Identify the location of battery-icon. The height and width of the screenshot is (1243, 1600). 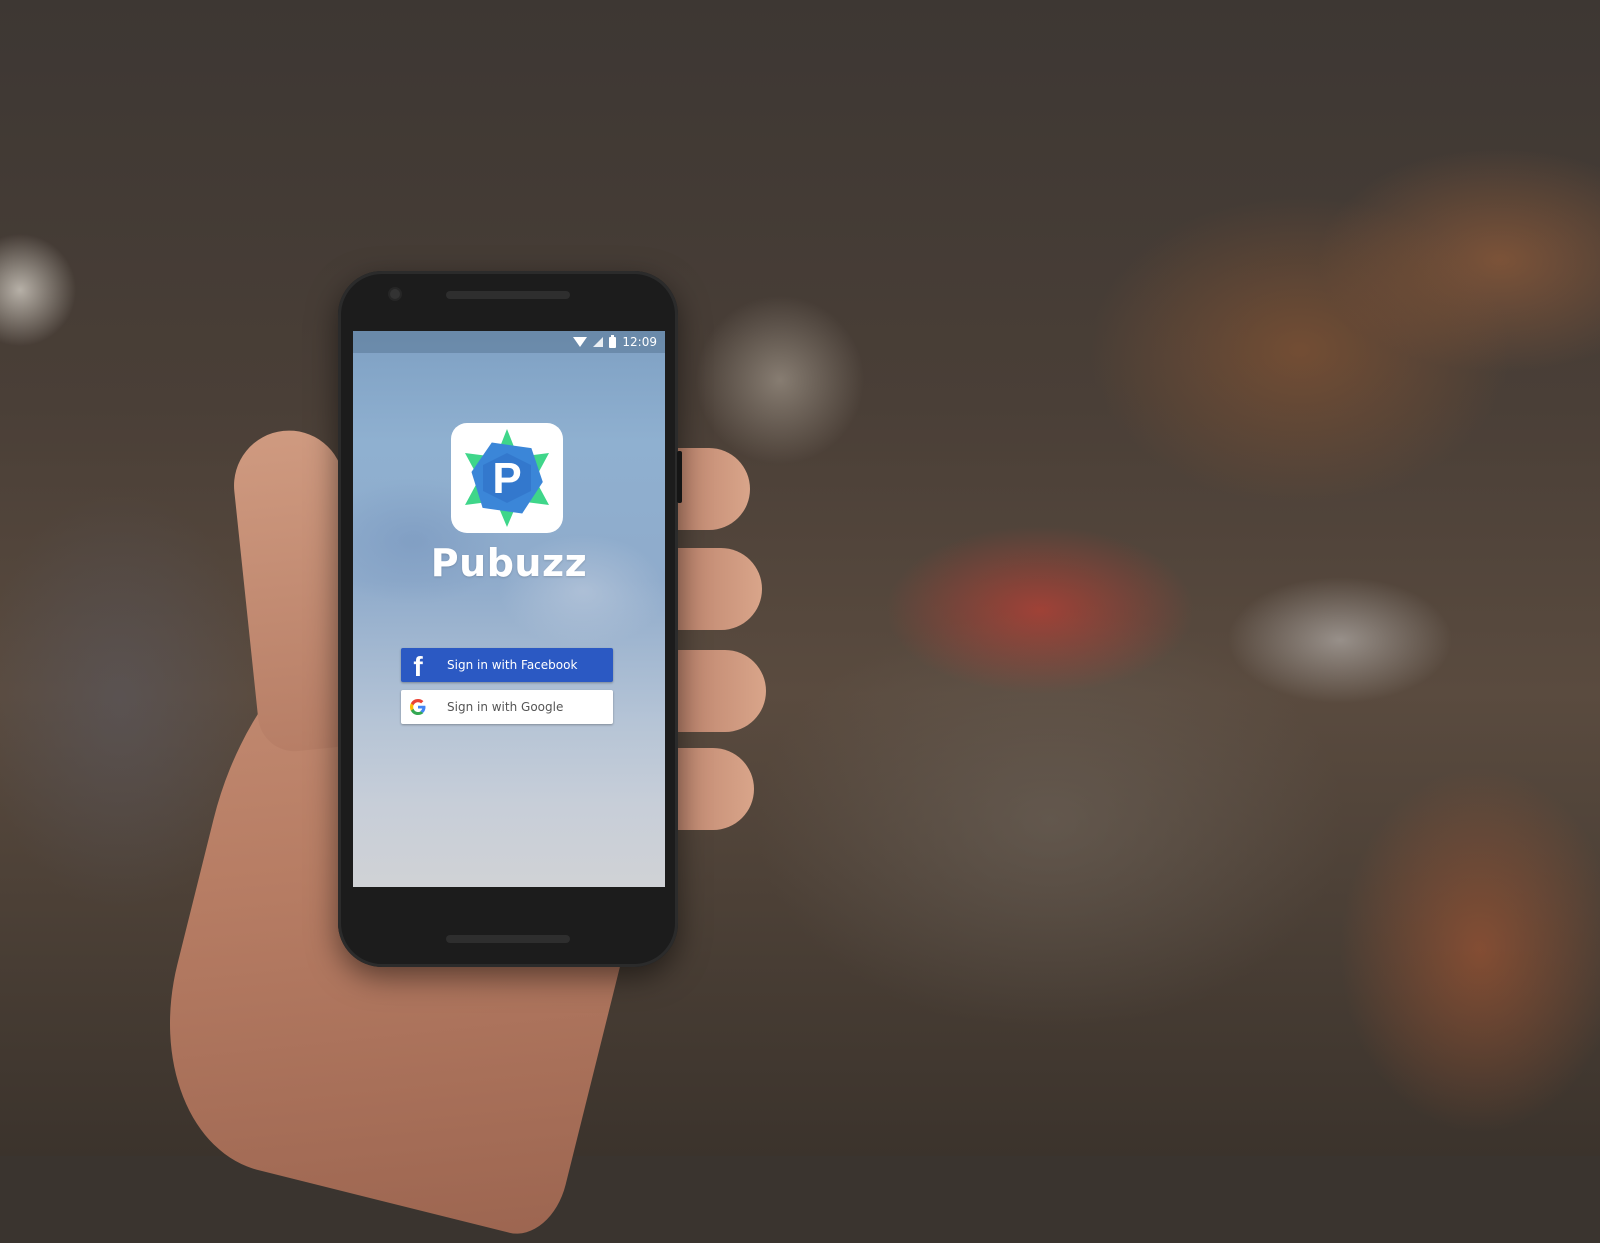
(613, 341).